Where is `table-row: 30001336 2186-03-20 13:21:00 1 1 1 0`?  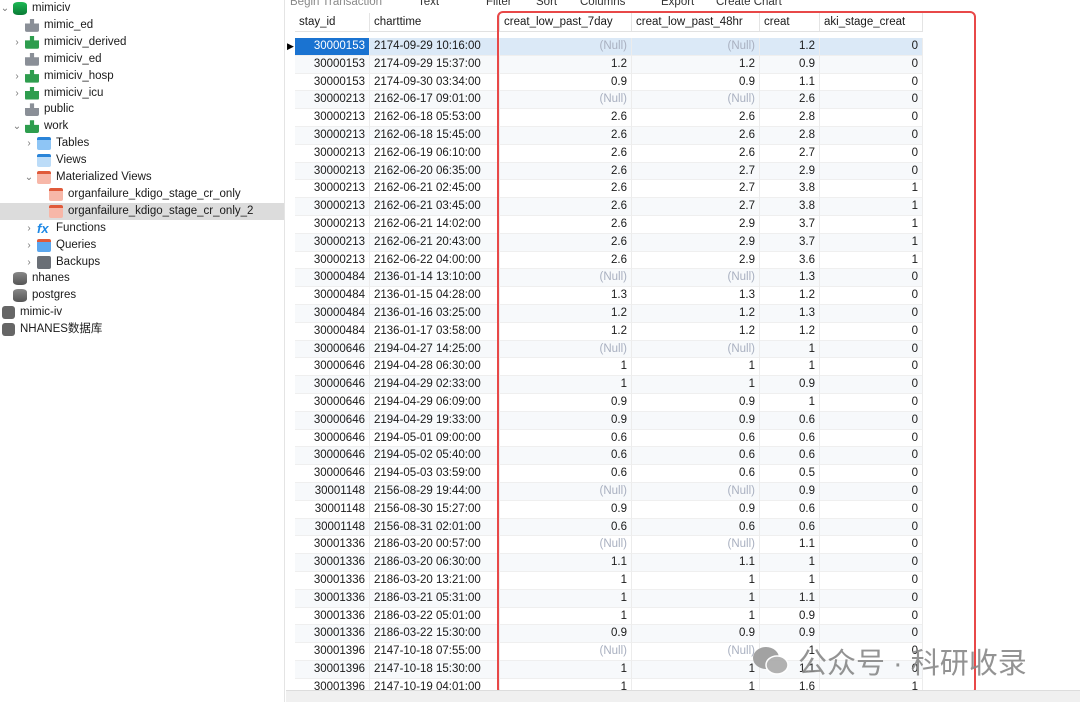 table-row: 30001336 2186-03-20 13:21:00 1 1 1 0 is located at coordinates (604, 581).